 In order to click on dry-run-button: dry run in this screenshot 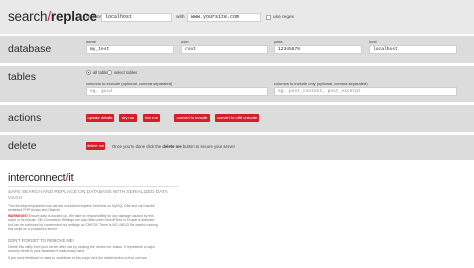, I will do `click(128, 118)`.